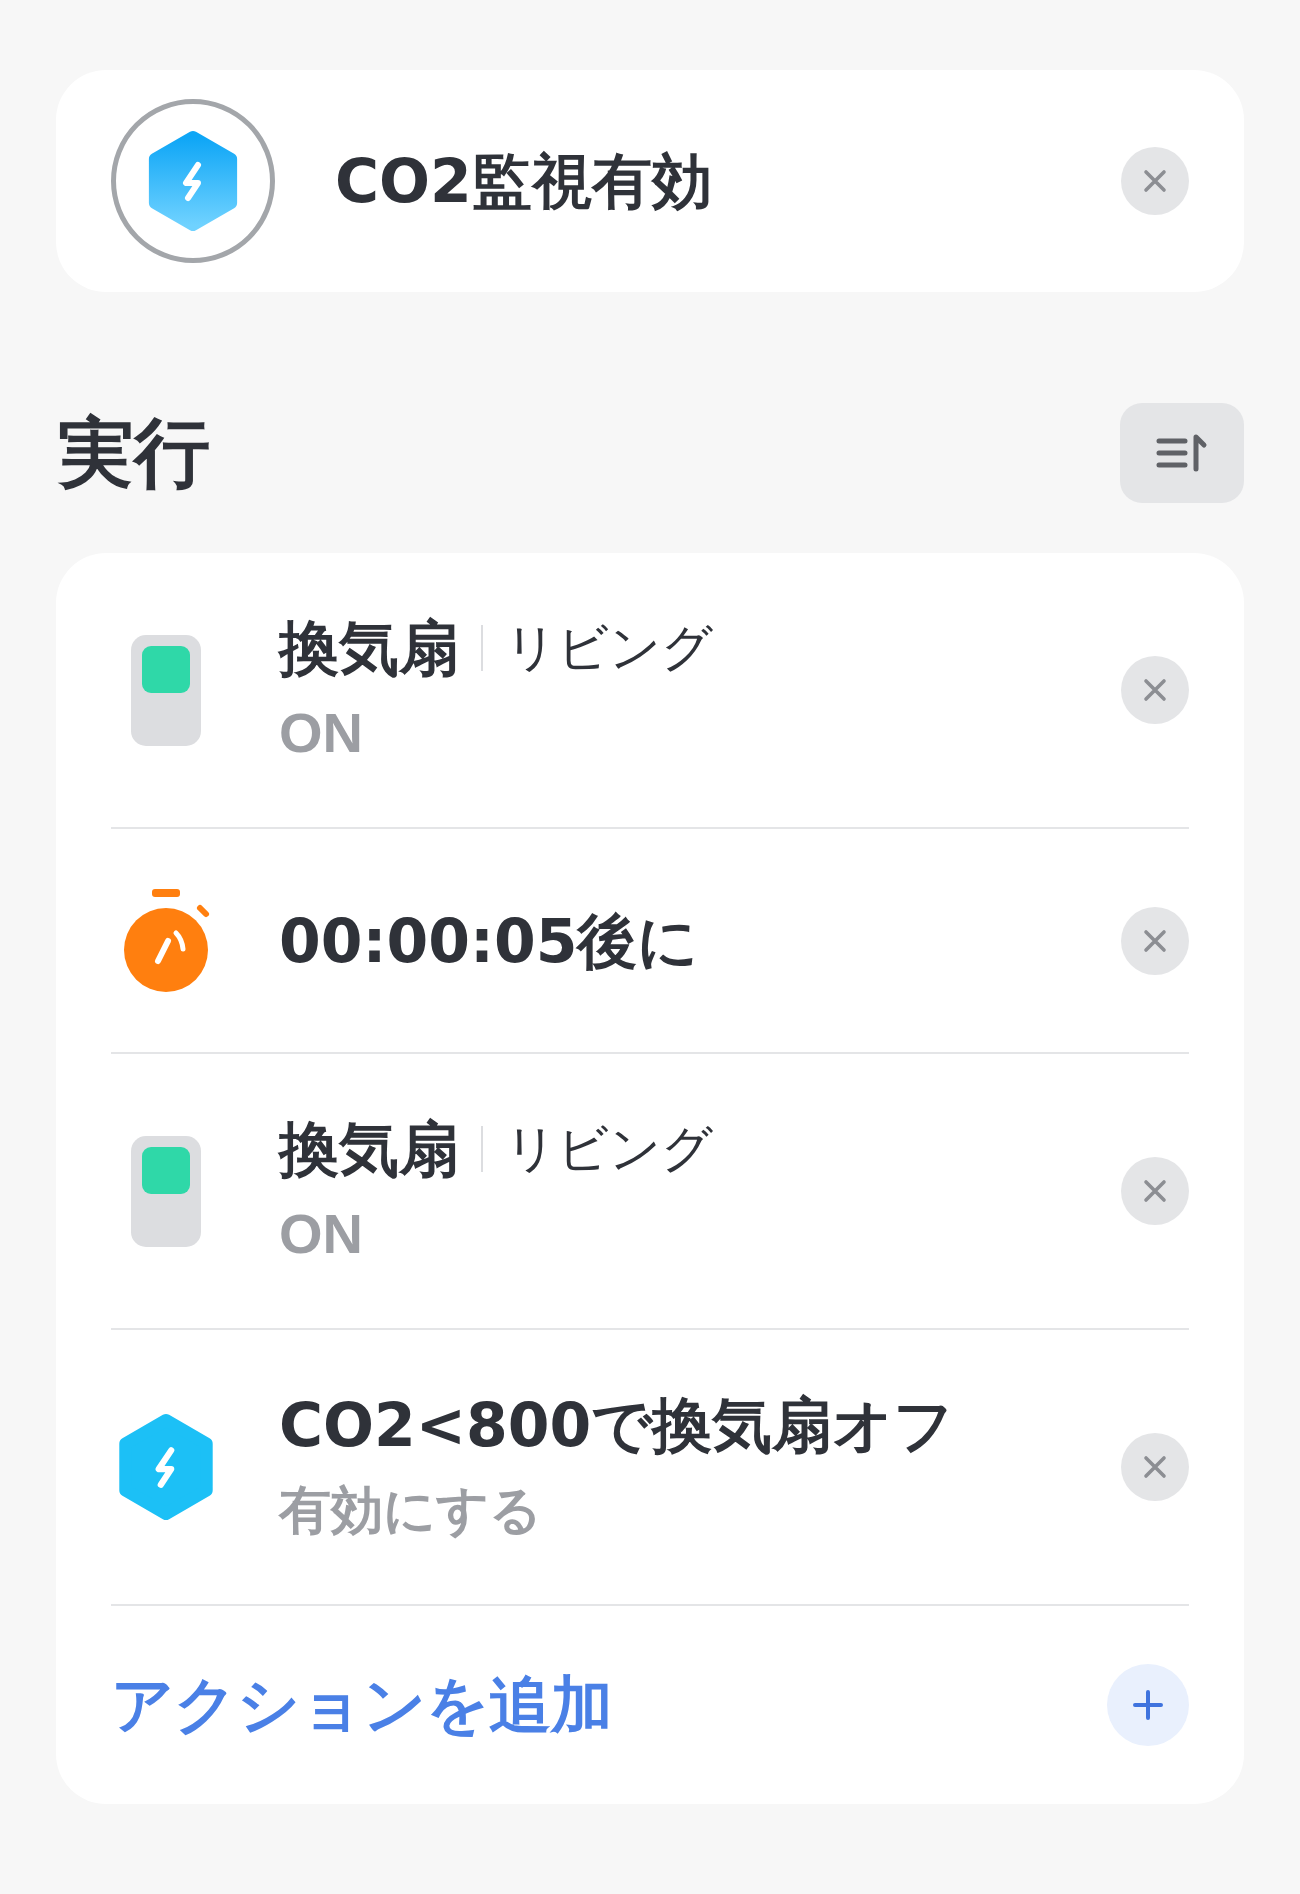  What do you see at coordinates (1148, 1705) in the screenshot?
I see `plus-icon` at bounding box center [1148, 1705].